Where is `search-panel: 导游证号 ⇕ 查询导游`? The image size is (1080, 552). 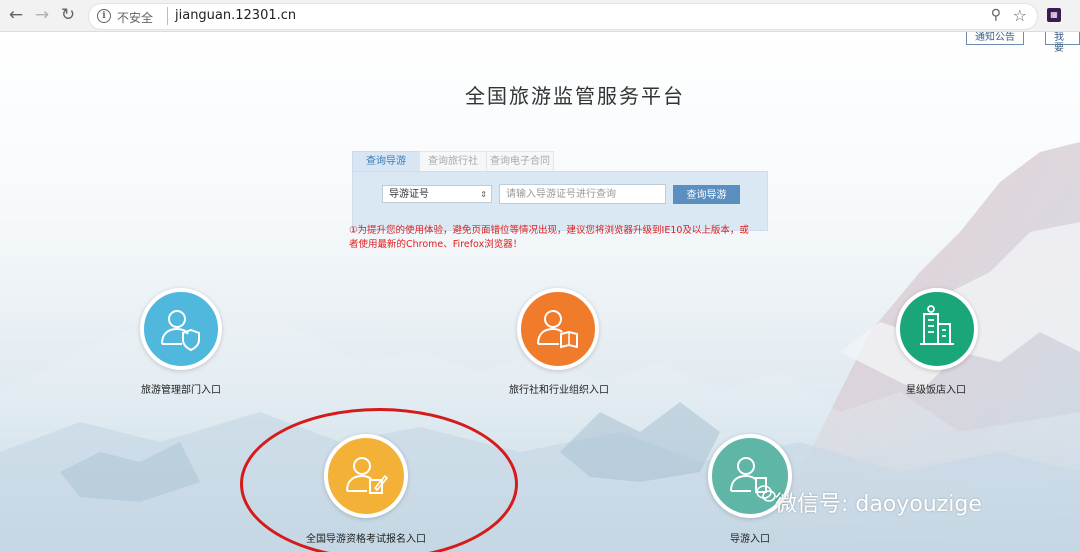 search-panel: 导游证号 ⇕ 查询导游 is located at coordinates (560, 201).